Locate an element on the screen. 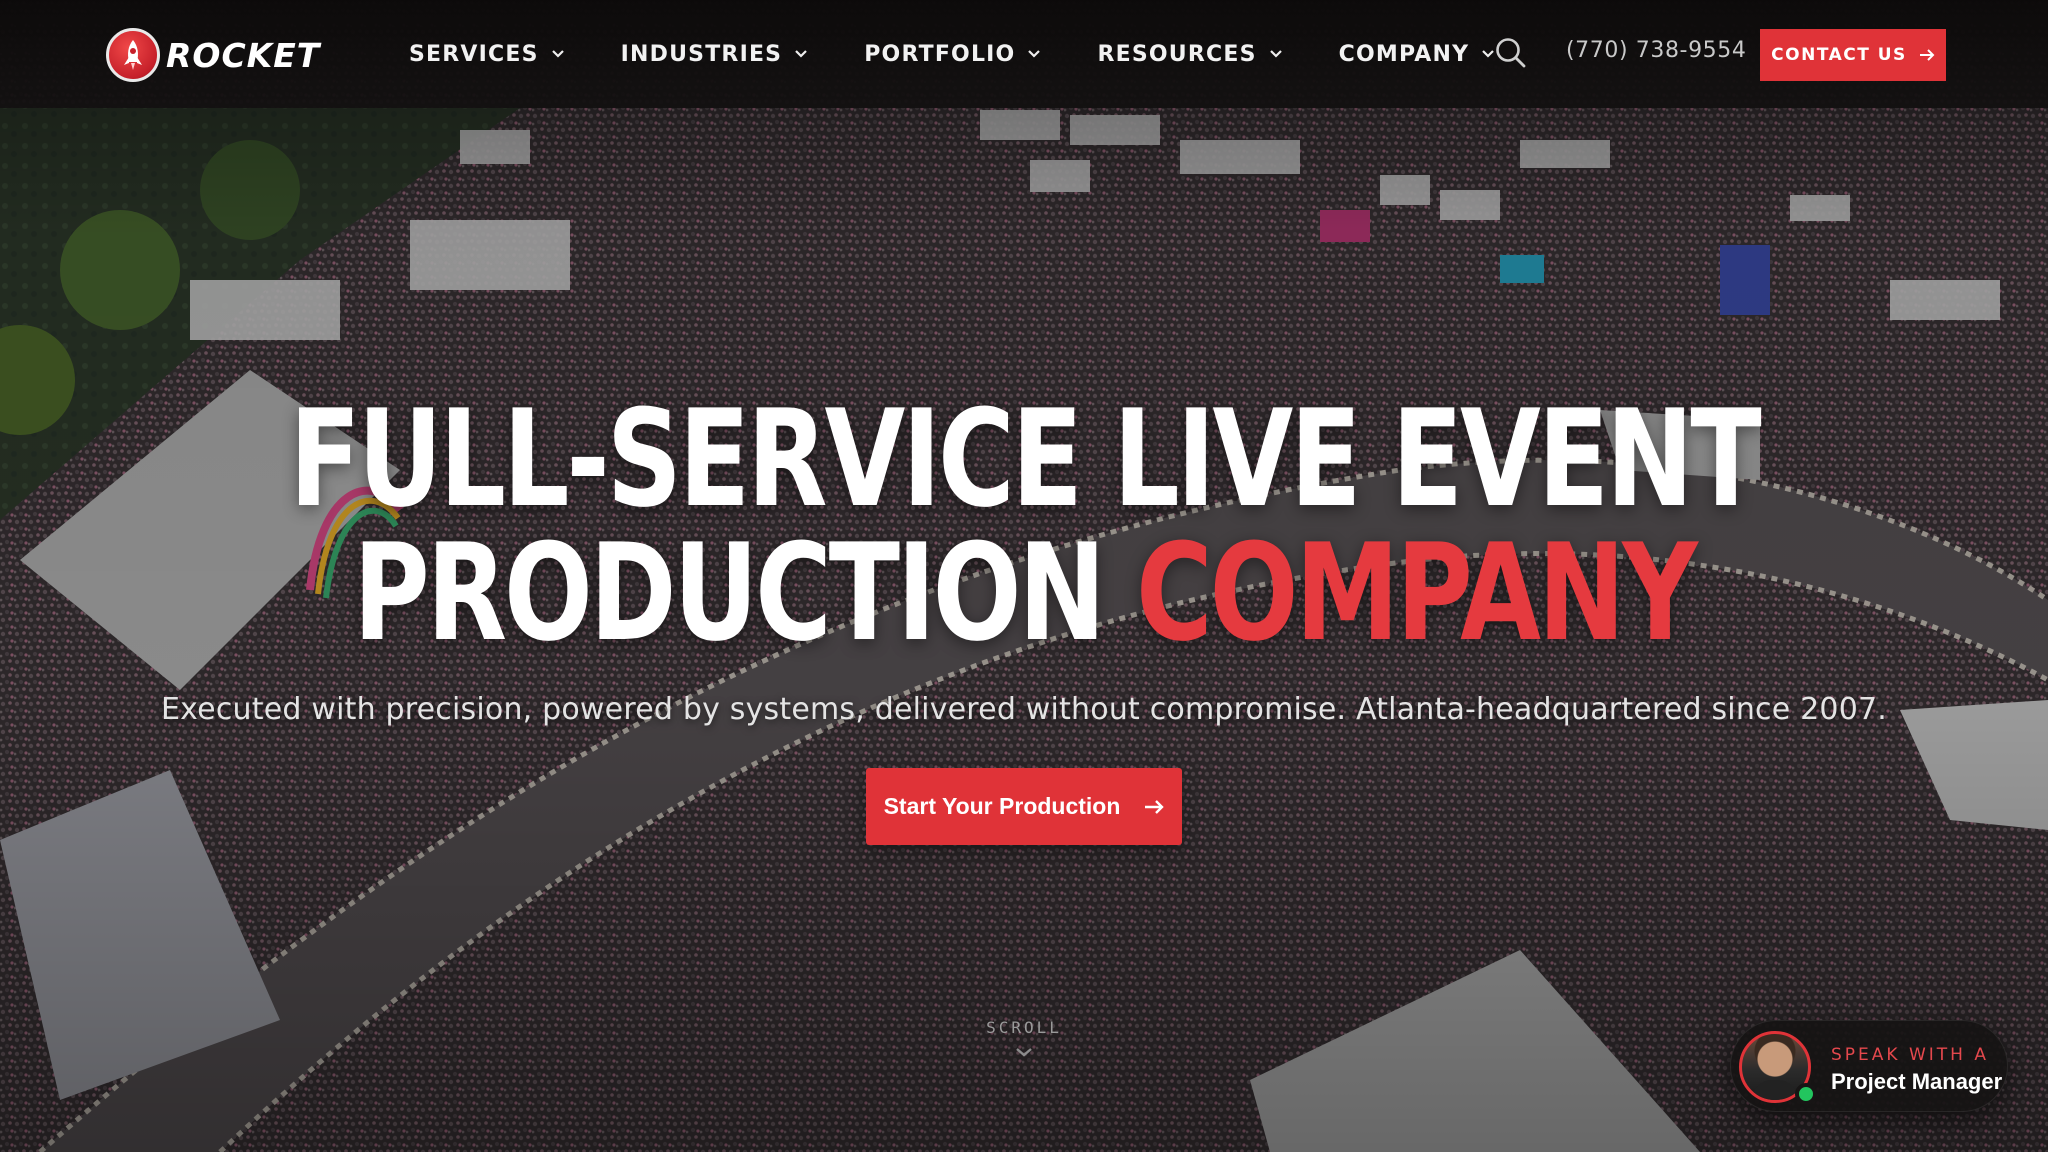  headline-word-production: PRODUCTION is located at coordinates (729, 593).